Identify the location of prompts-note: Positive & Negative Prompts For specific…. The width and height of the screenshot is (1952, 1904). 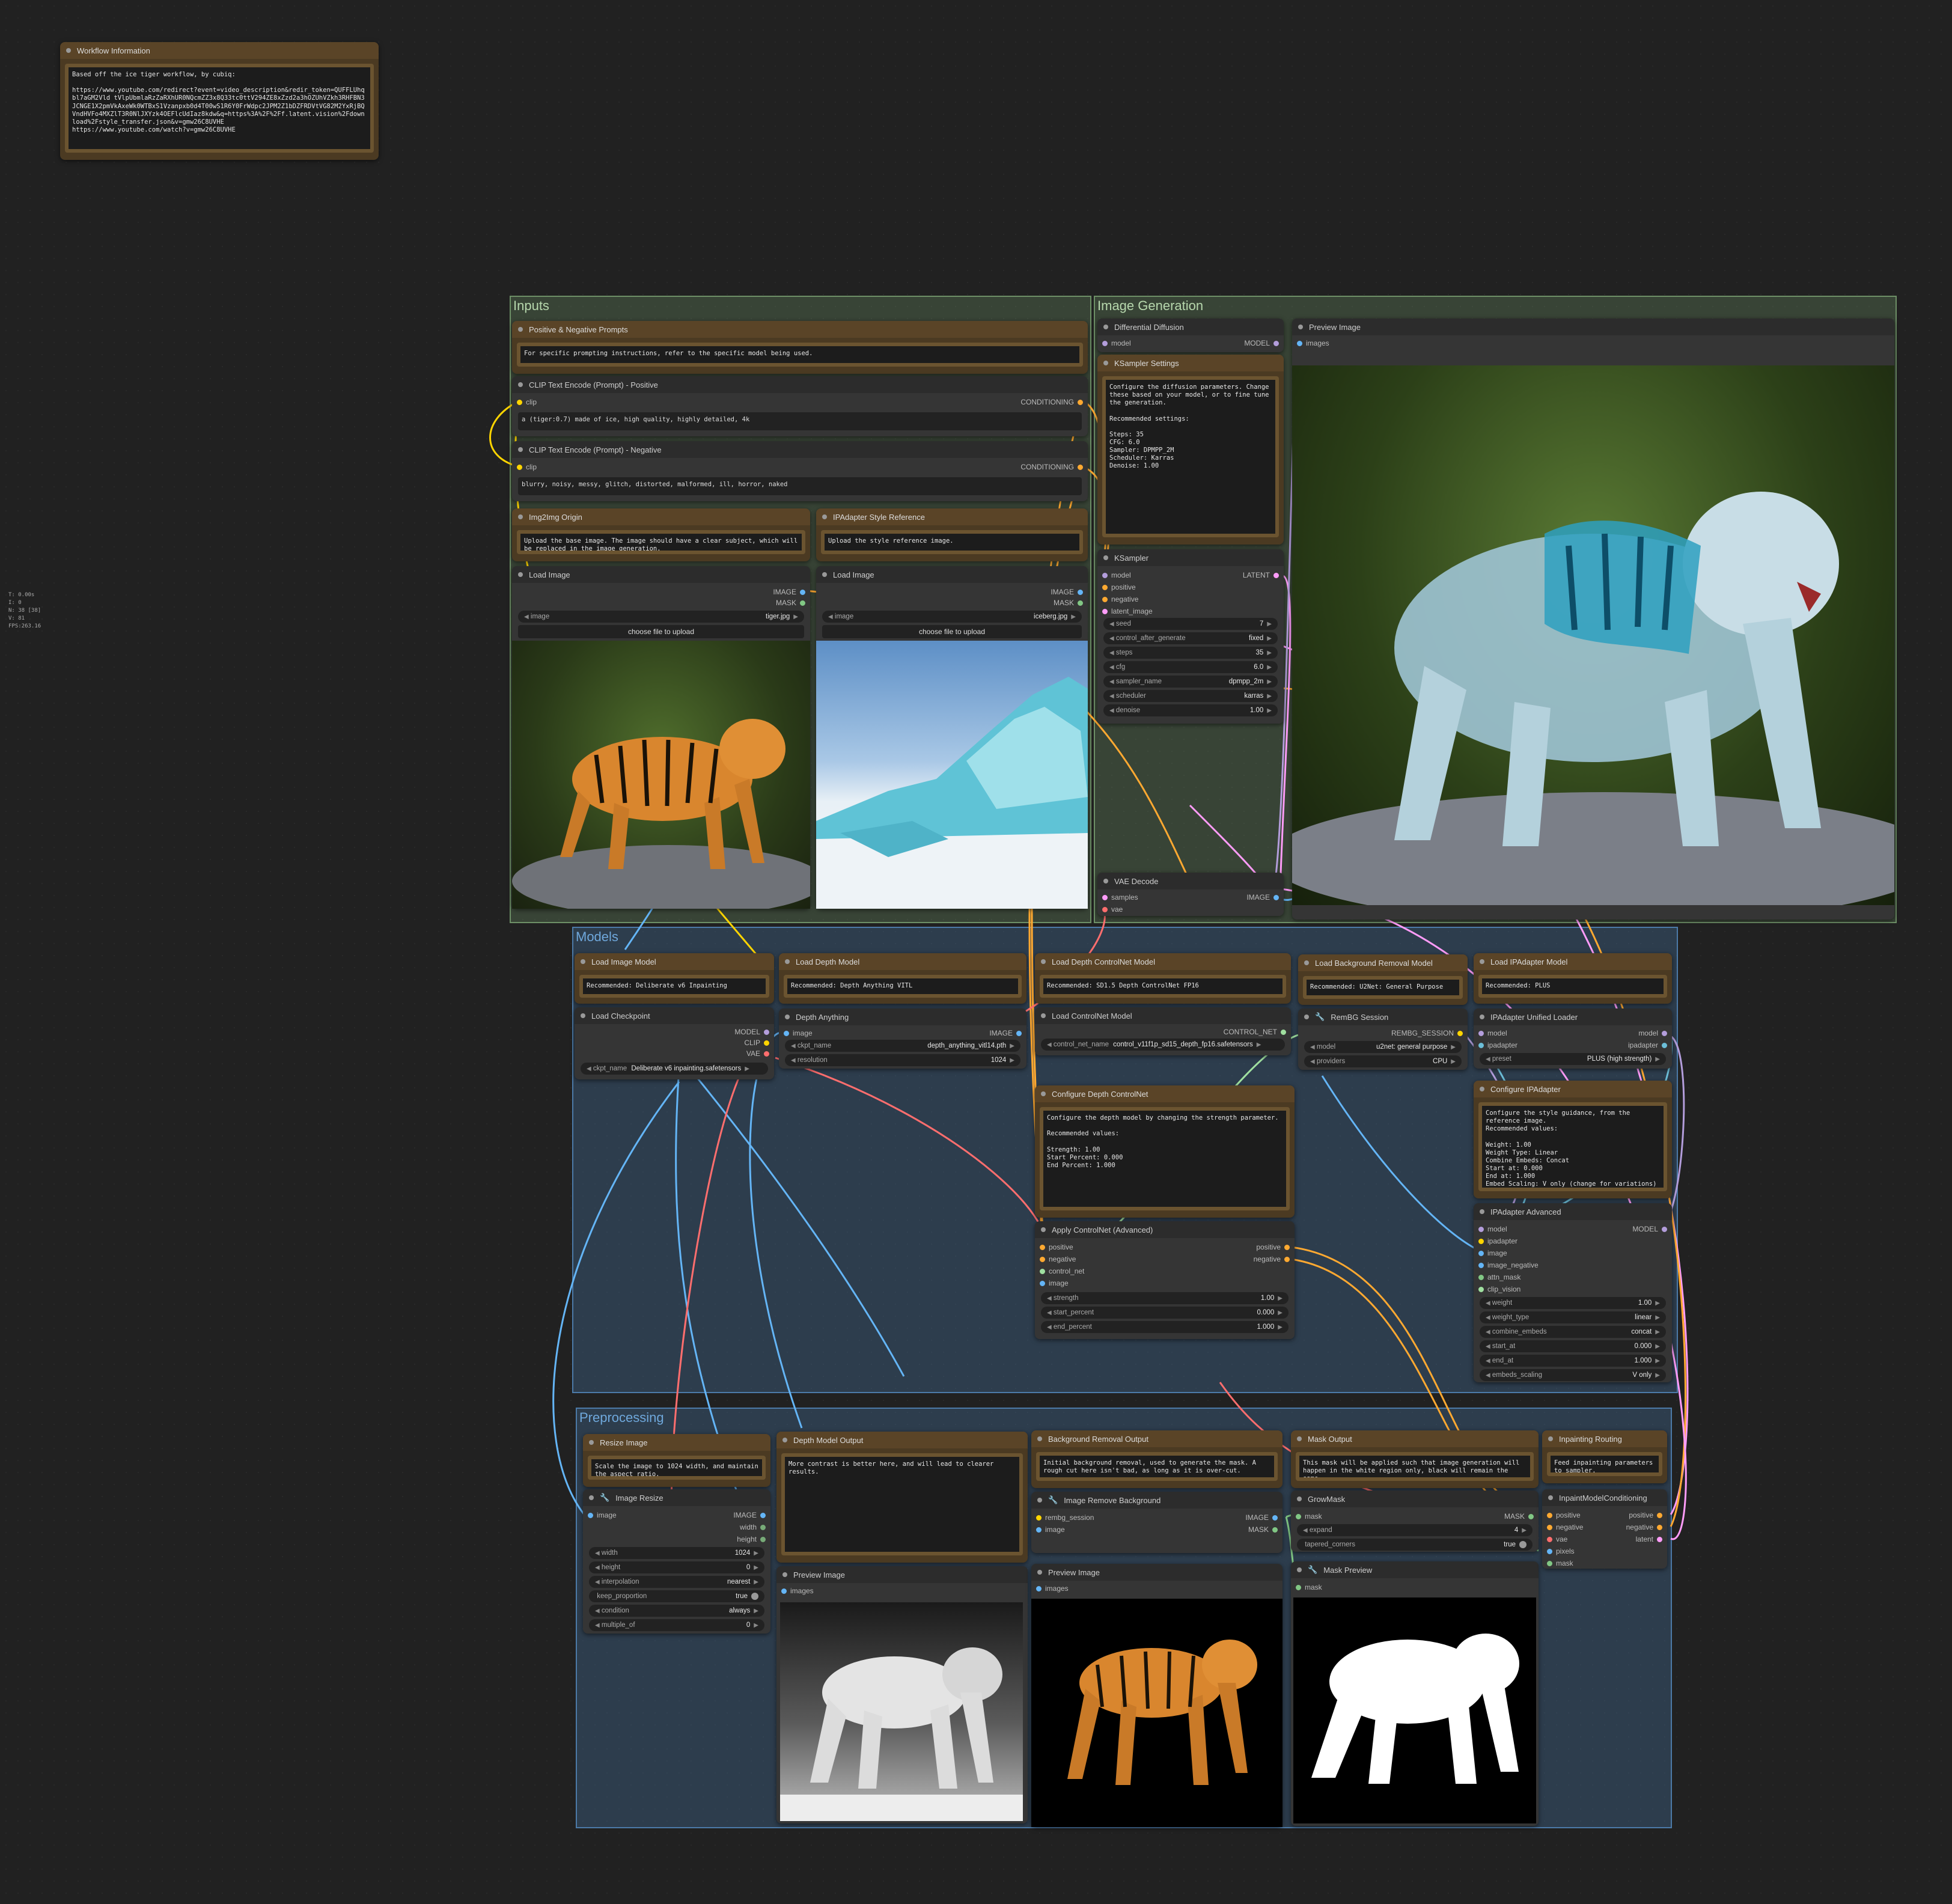
(800, 347).